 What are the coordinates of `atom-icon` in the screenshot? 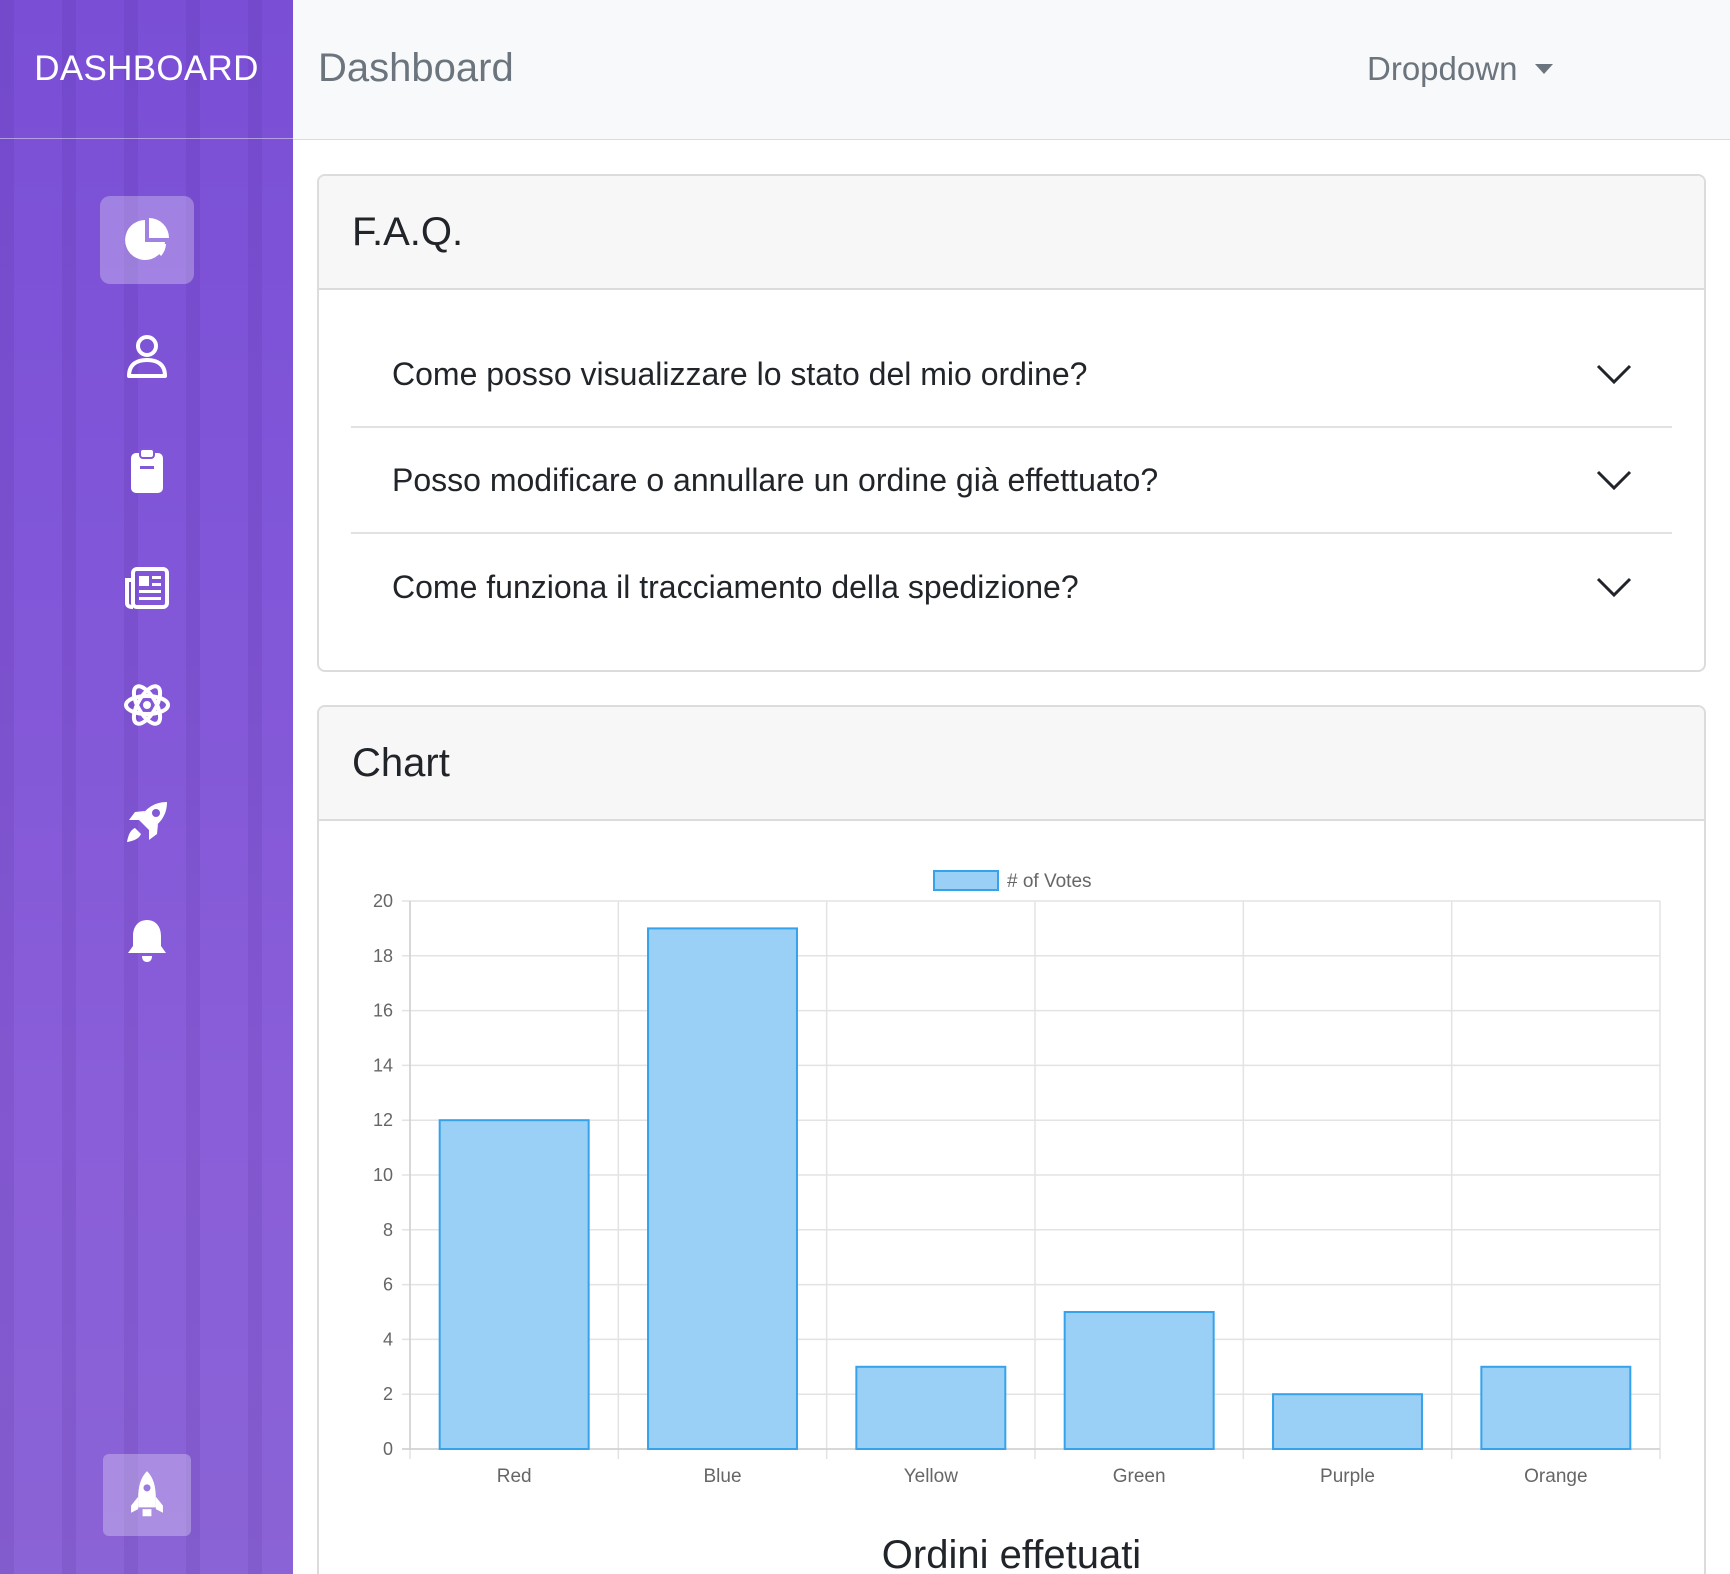 It's located at (147, 705).